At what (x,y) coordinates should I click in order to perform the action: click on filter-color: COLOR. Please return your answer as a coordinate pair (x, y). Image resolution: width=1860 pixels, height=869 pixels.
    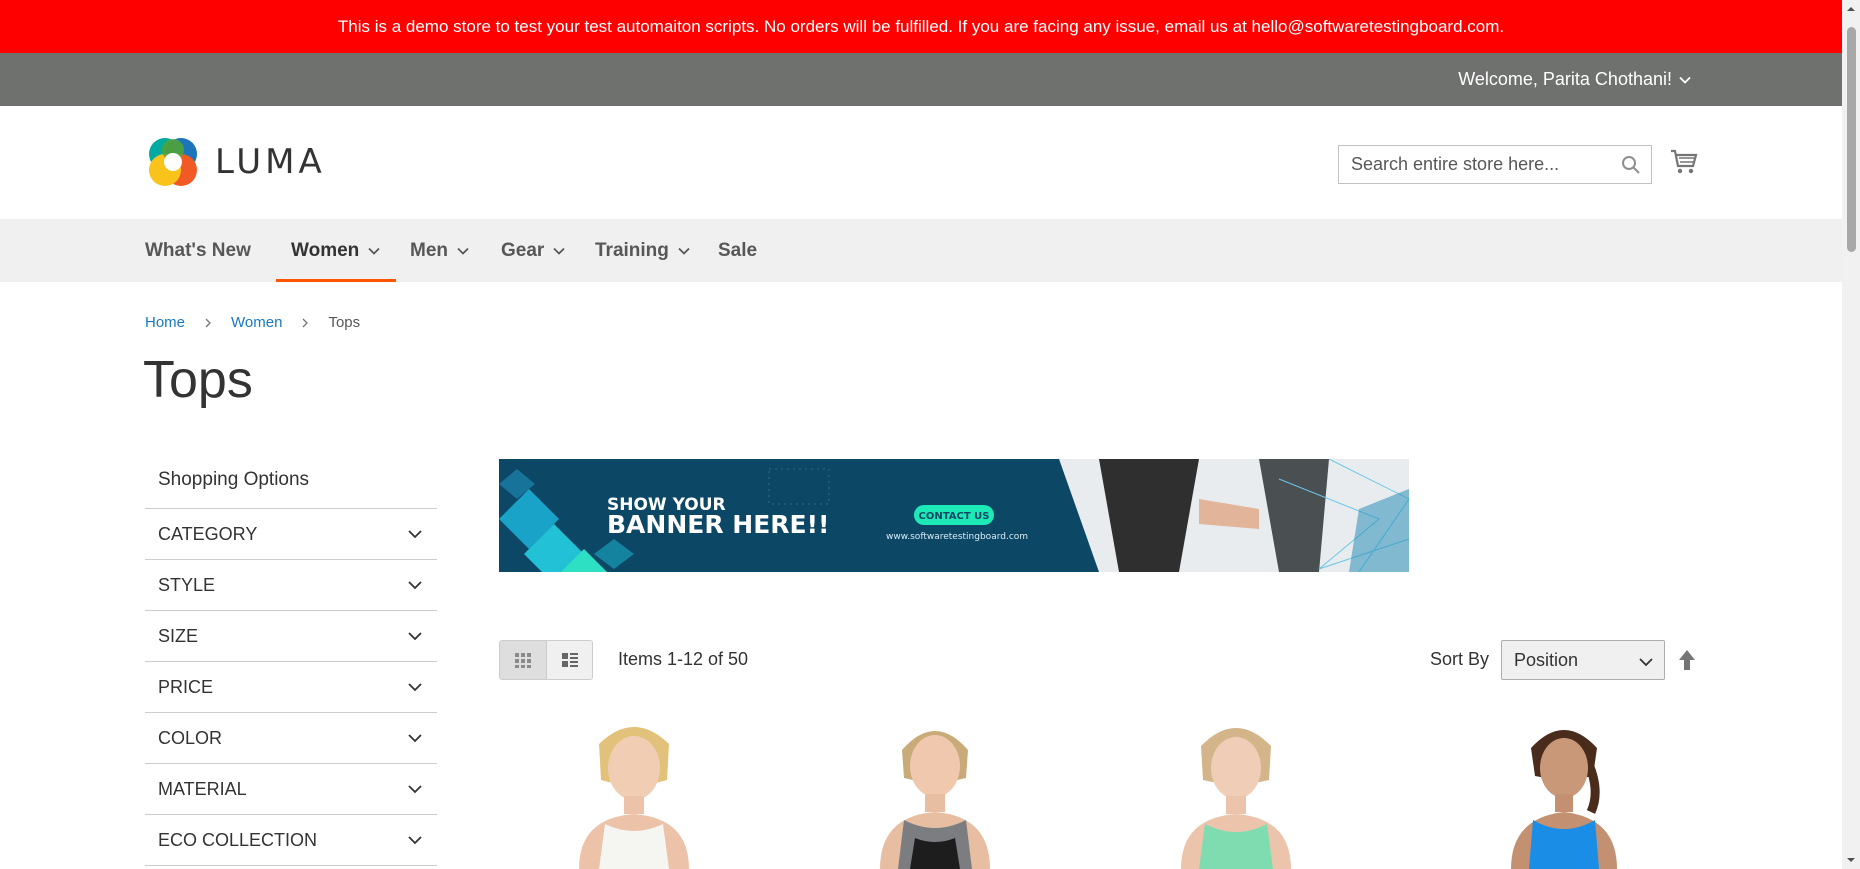
    Looking at the image, I should click on (291, 738).